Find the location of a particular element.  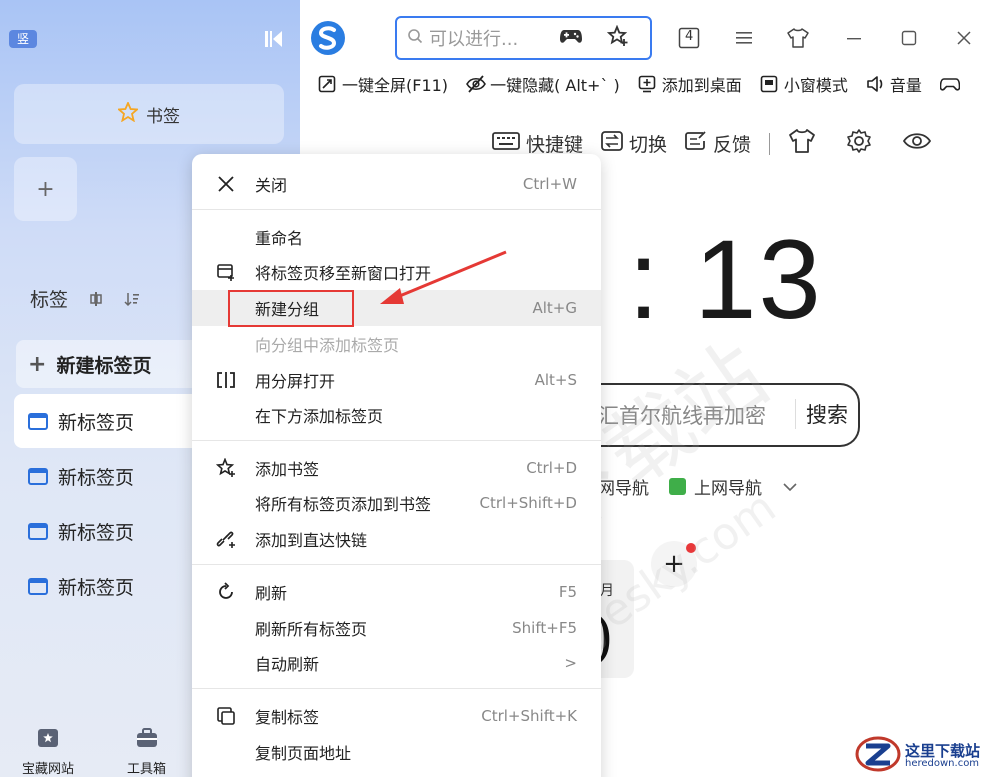

treasure-sites-link: 宝藏网站 is located at coordinates (48, 752).